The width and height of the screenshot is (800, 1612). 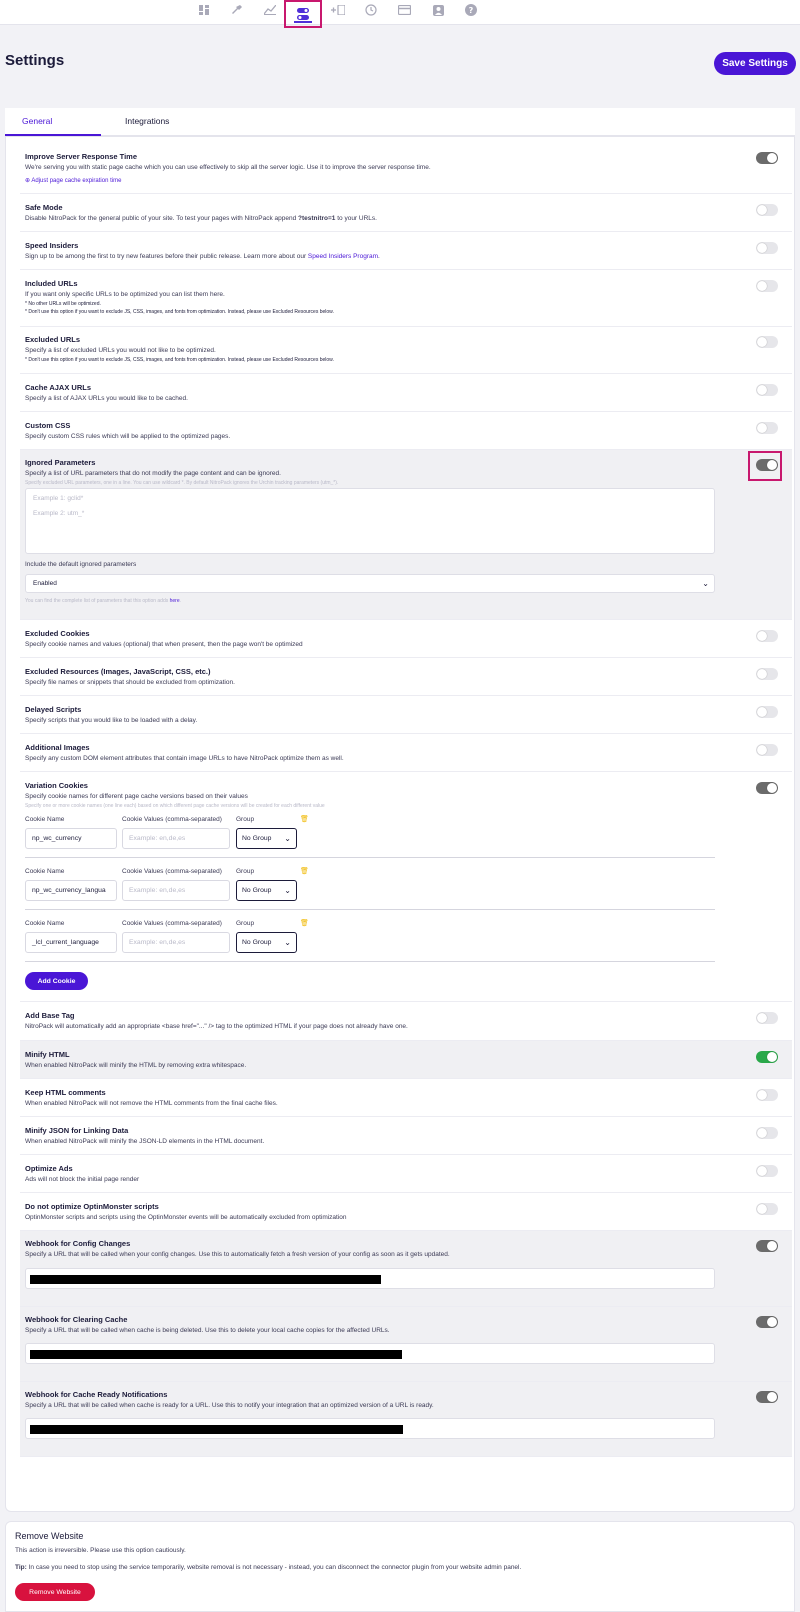 What do you see at coordinates (767, 750) in the screenshot?
I see `additional-images-toggle` at bounding box center [767, 750].